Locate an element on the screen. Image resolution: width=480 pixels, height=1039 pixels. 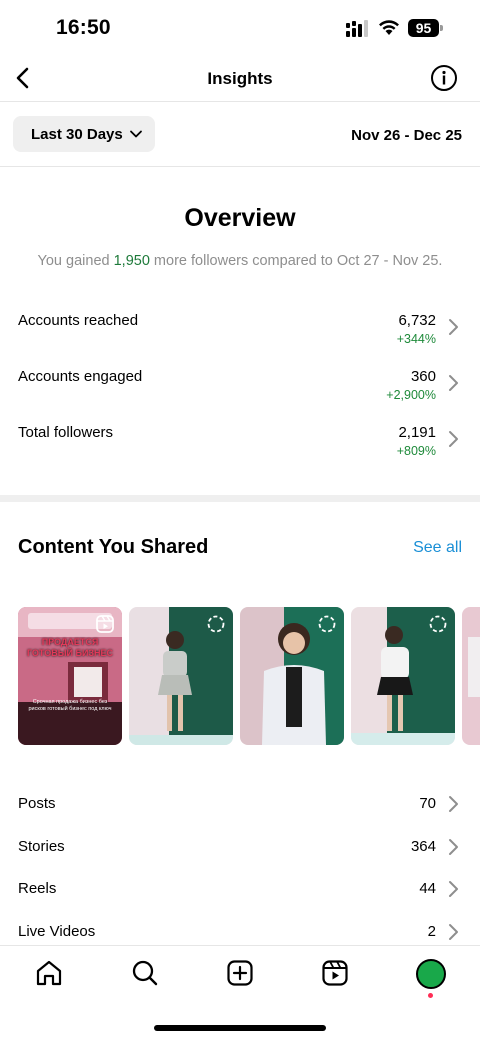
count-value: 70 is located at coordinates (427, 803).